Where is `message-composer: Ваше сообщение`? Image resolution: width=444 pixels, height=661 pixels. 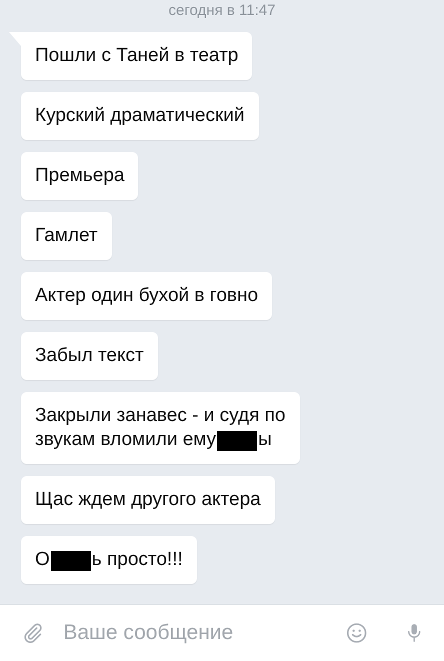 message-composer: Ваше сообщение is located at coordinates (222, 632).